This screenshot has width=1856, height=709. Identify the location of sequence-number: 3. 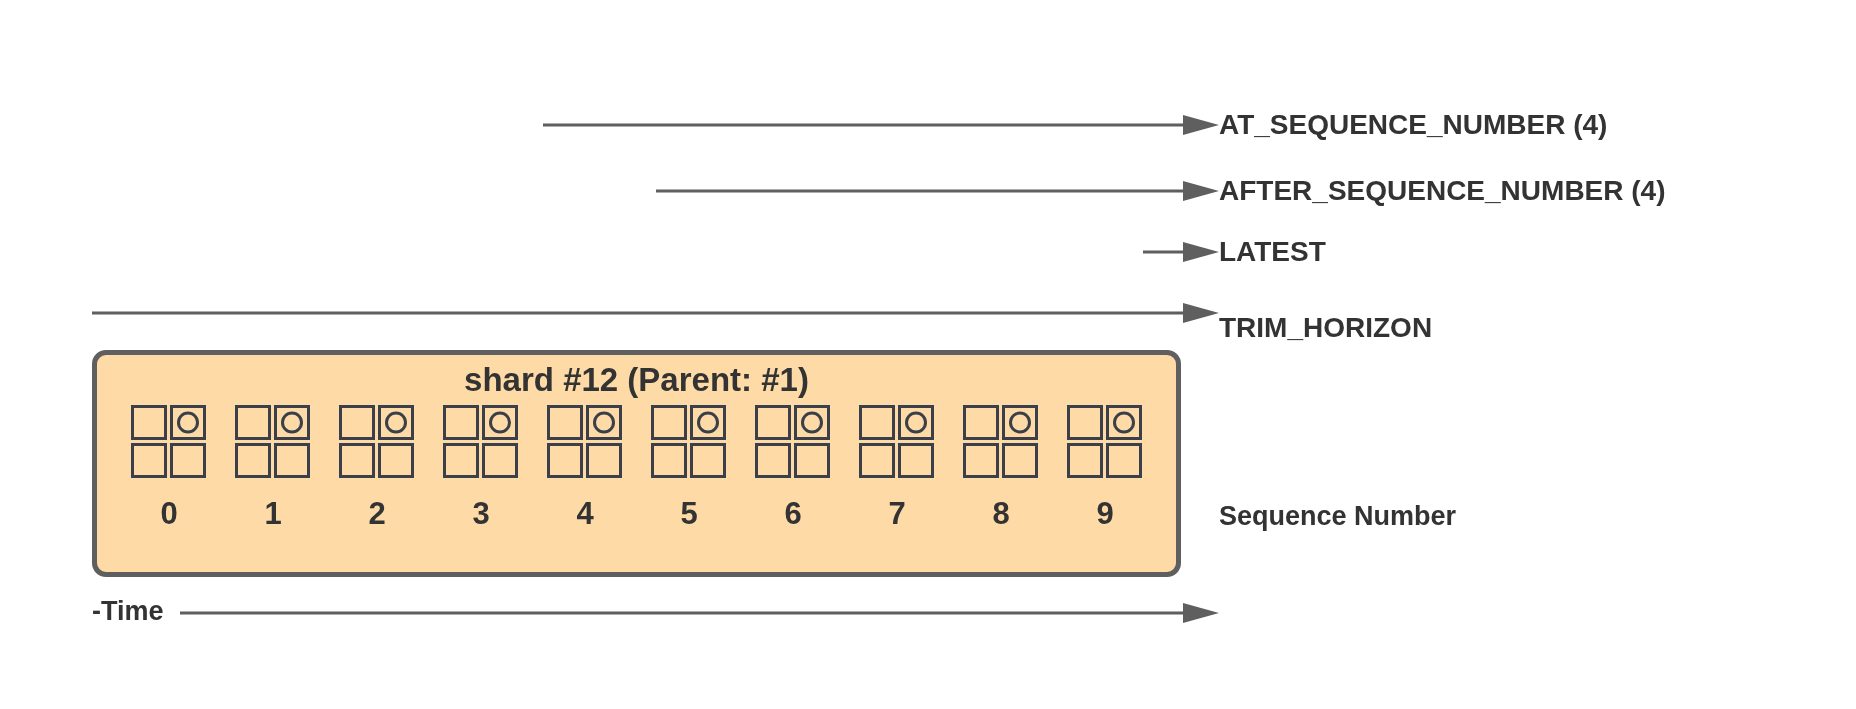
(481, 514).